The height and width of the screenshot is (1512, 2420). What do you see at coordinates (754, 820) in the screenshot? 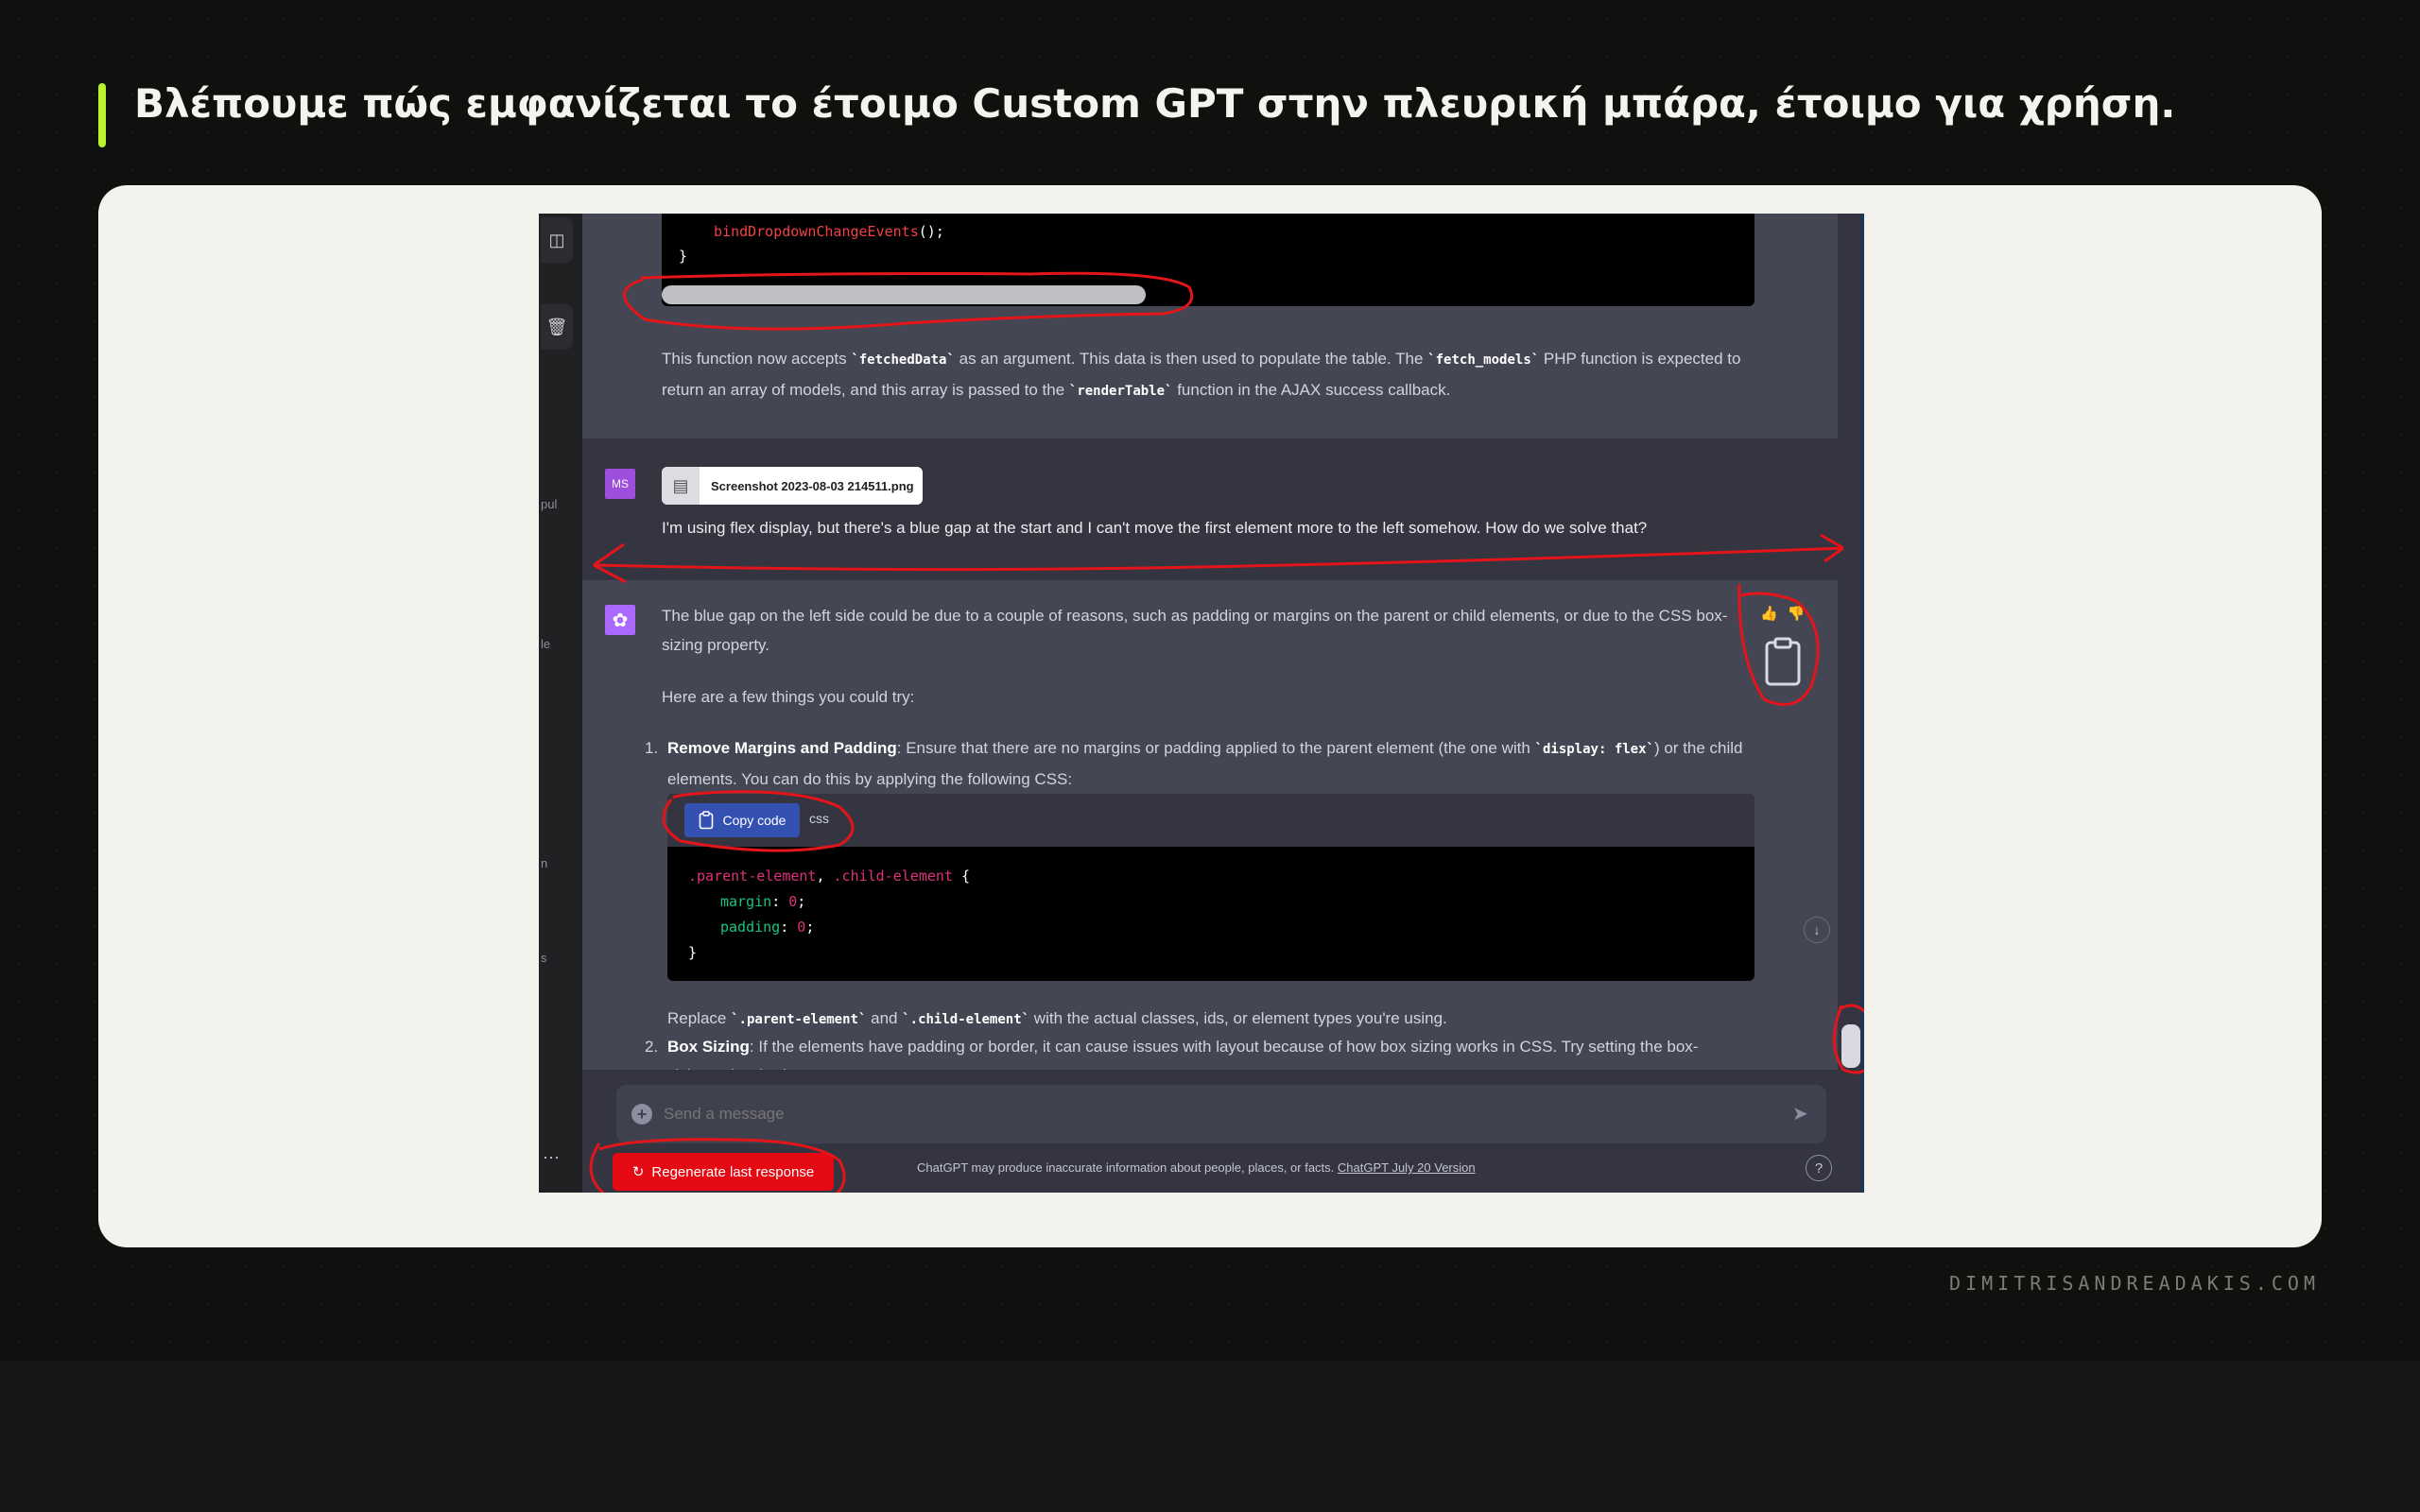
I see `copy-code-label: Copy code` at bounding box center [754, 820].